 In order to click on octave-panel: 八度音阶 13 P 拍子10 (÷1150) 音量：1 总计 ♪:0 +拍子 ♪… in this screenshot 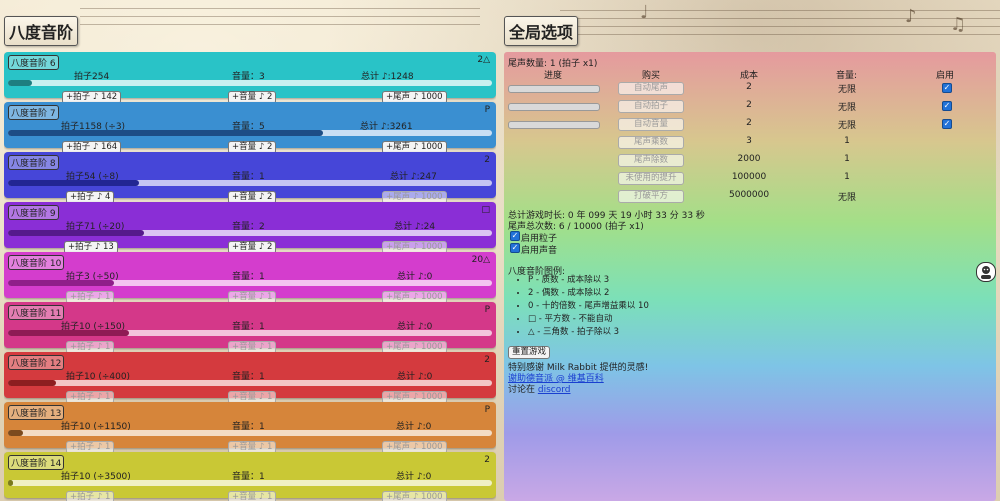, I will do `click(250, 428)`.